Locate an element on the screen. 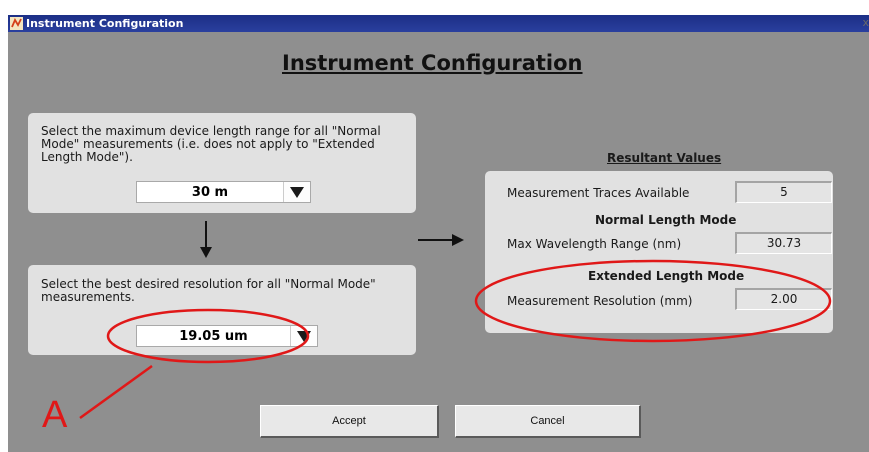 This screenshot has height=452, width=869. resolution-highlight-circle is located at coordinates (208, 336).